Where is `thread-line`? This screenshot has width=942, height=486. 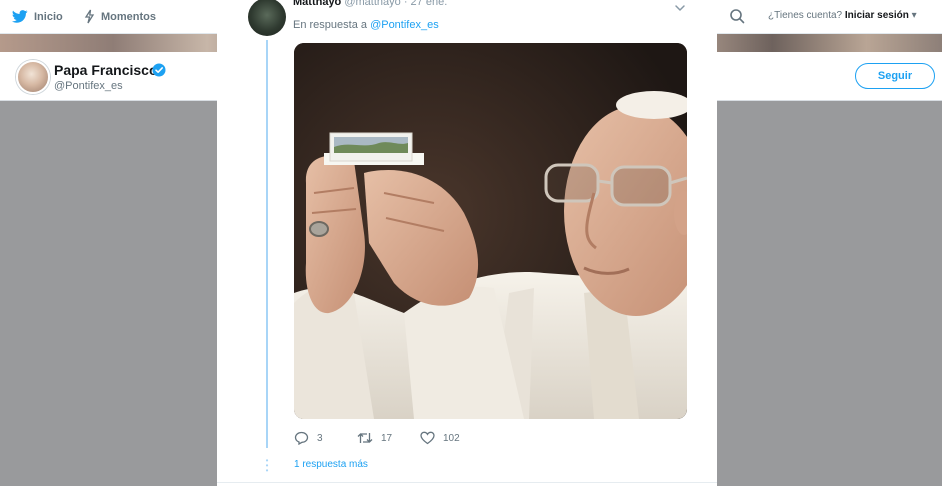
thread-line is located at coordinates (267, 244).